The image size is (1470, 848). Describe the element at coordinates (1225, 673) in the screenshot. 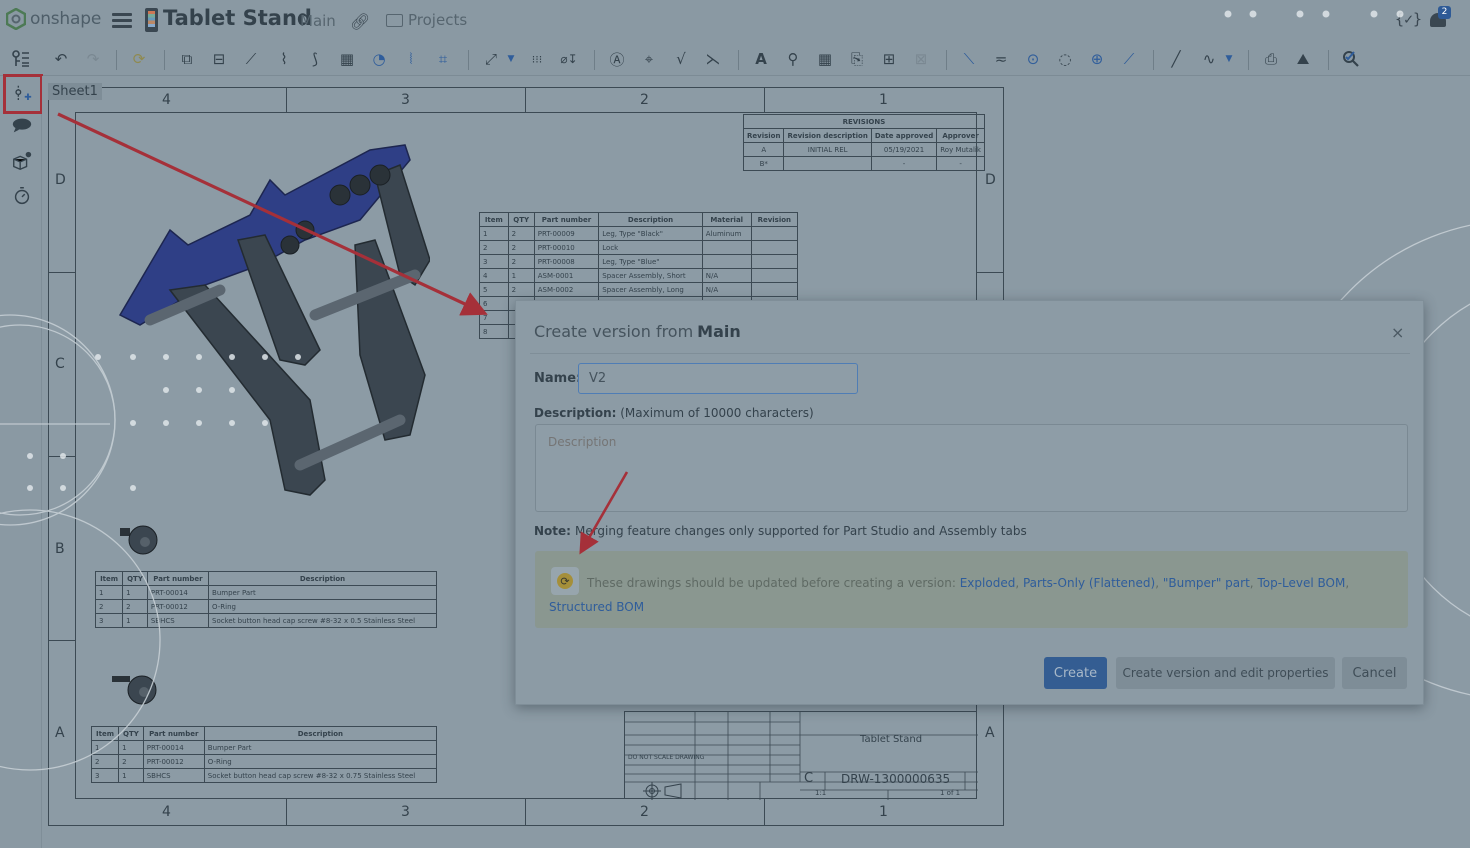

I see `create-and-edit-properties-button: Create version and edit properties` at that location.